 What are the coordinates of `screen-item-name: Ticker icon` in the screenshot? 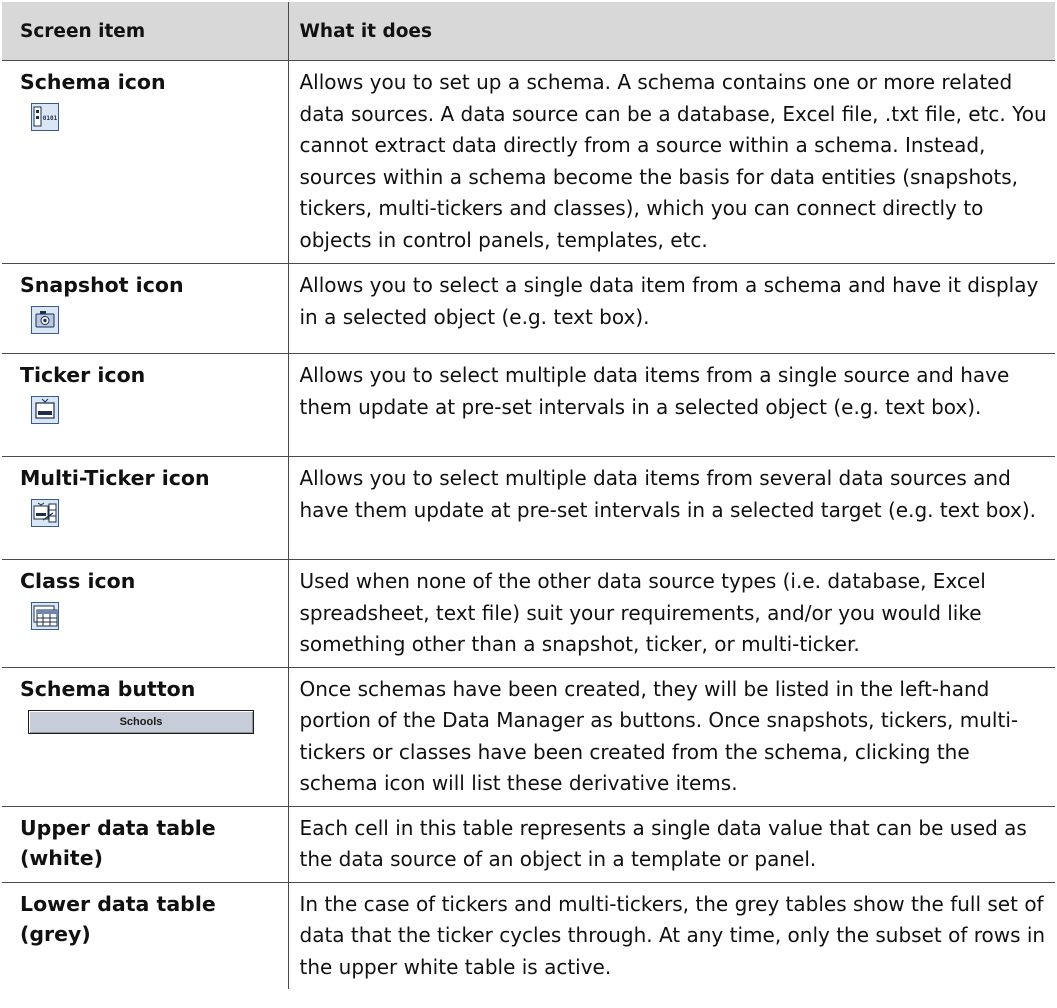 It's located at (83, 375).